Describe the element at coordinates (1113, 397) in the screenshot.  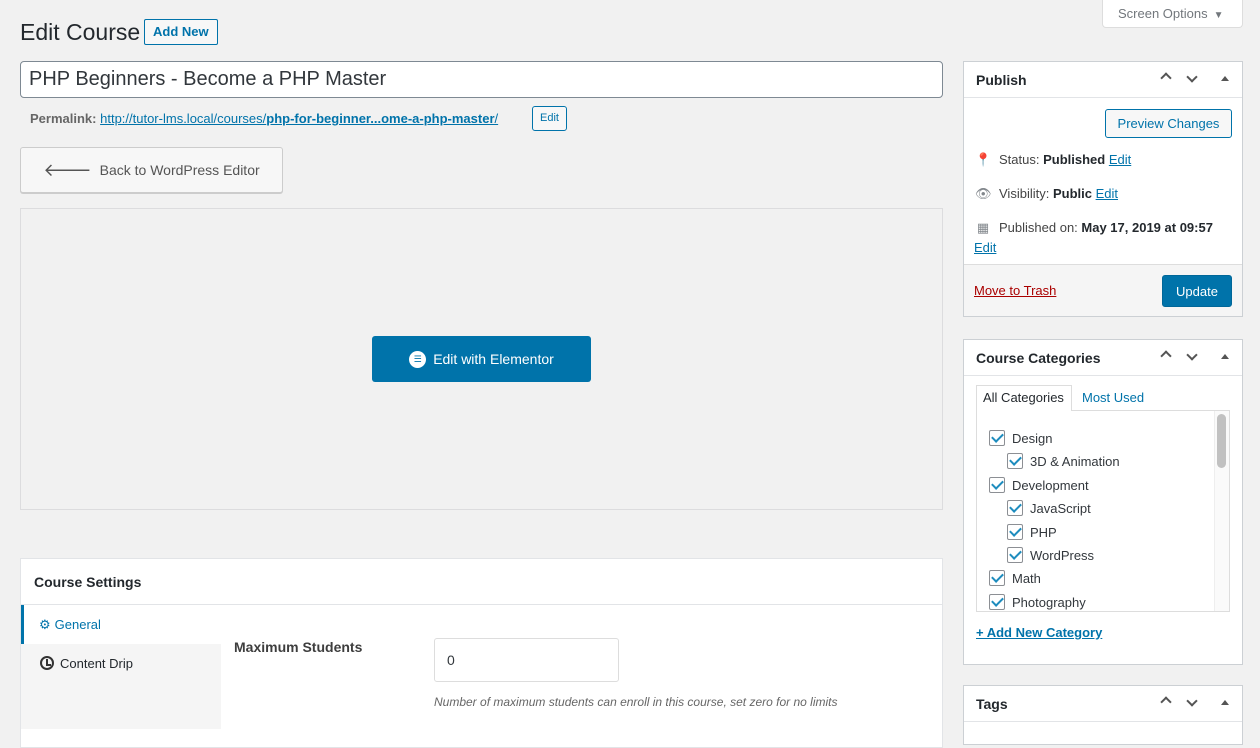
I see `tab-most-used: Most Used` at that location.